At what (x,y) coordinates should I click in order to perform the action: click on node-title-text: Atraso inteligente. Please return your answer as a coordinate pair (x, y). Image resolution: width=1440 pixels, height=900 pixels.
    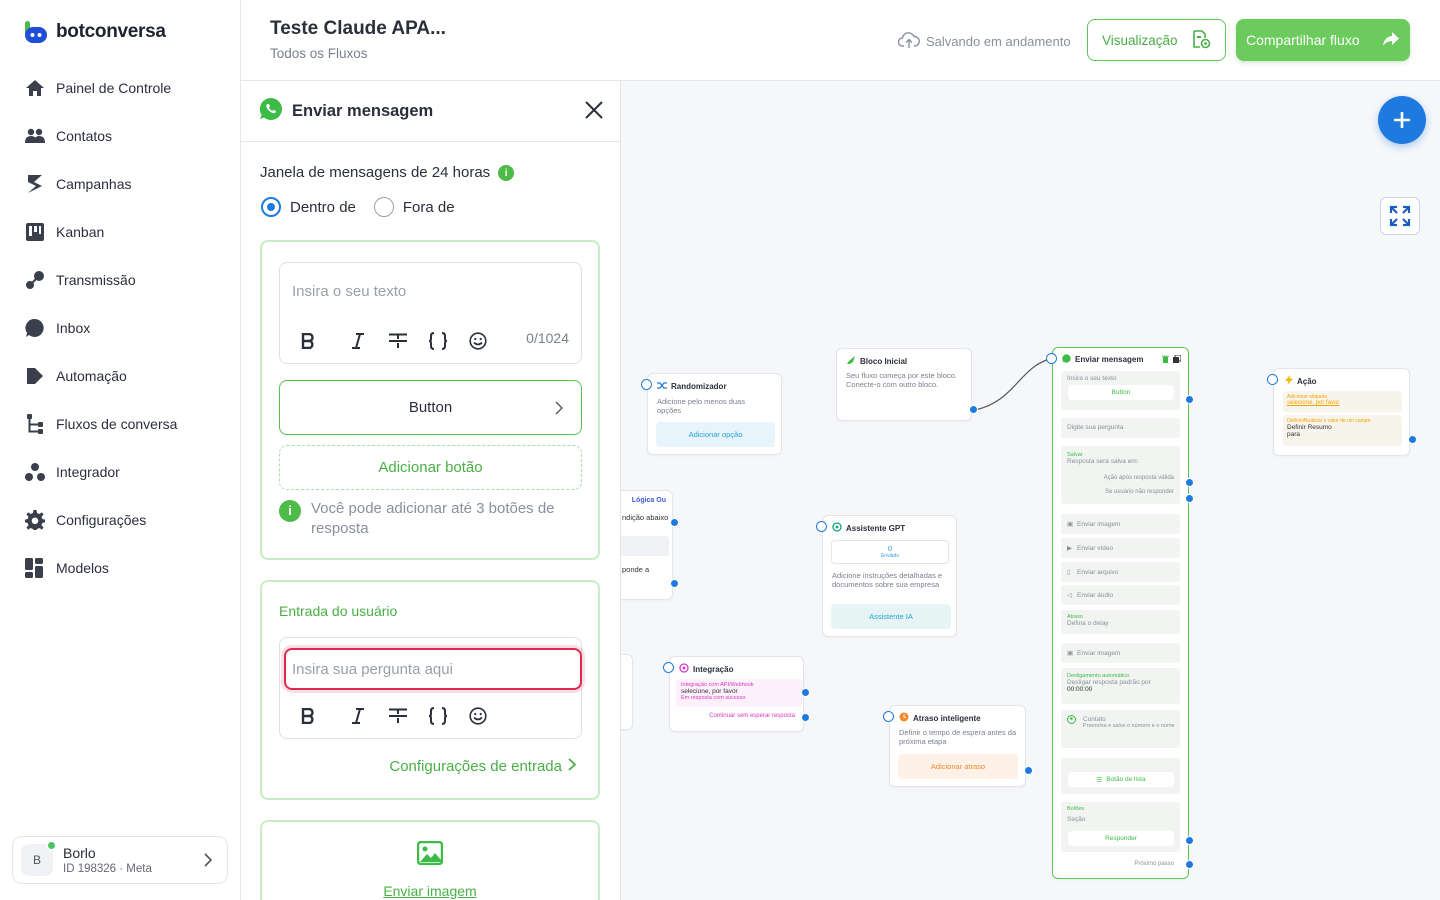
    Looking at the image, I should click on (947, 718).